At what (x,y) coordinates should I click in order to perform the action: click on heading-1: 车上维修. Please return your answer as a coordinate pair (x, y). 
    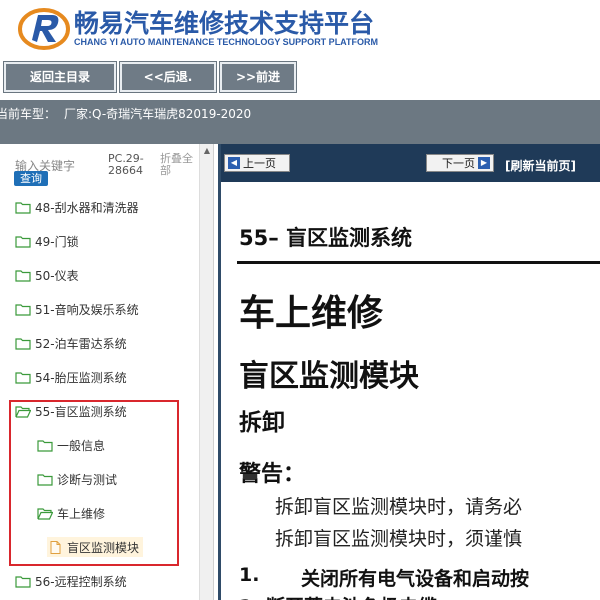
    Looking at the image, I should click on (311, 313).